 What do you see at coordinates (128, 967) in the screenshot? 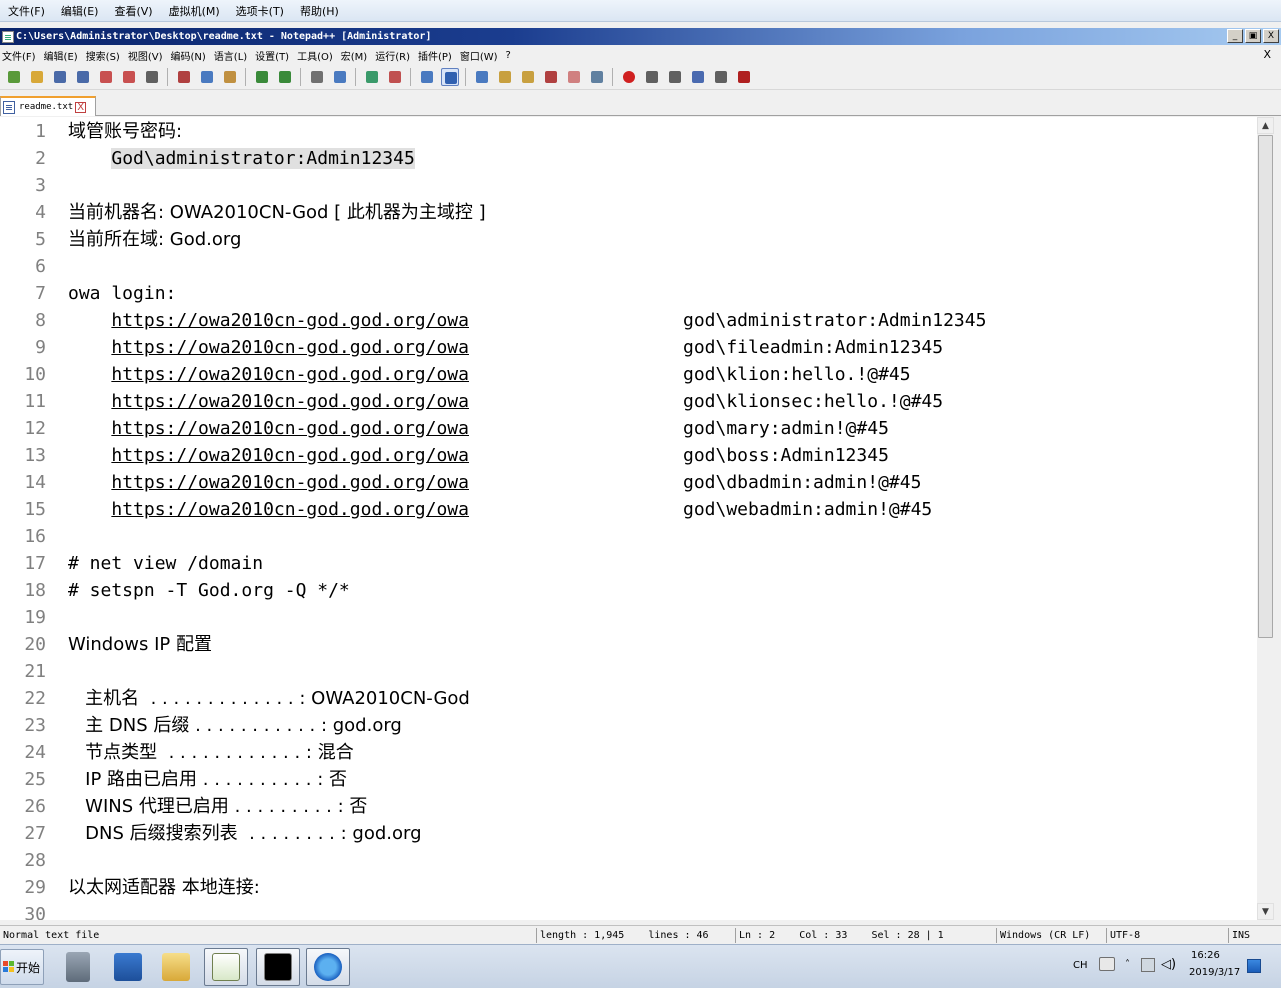
I see `taskbar-powershell` at bounding box center [128, 967].